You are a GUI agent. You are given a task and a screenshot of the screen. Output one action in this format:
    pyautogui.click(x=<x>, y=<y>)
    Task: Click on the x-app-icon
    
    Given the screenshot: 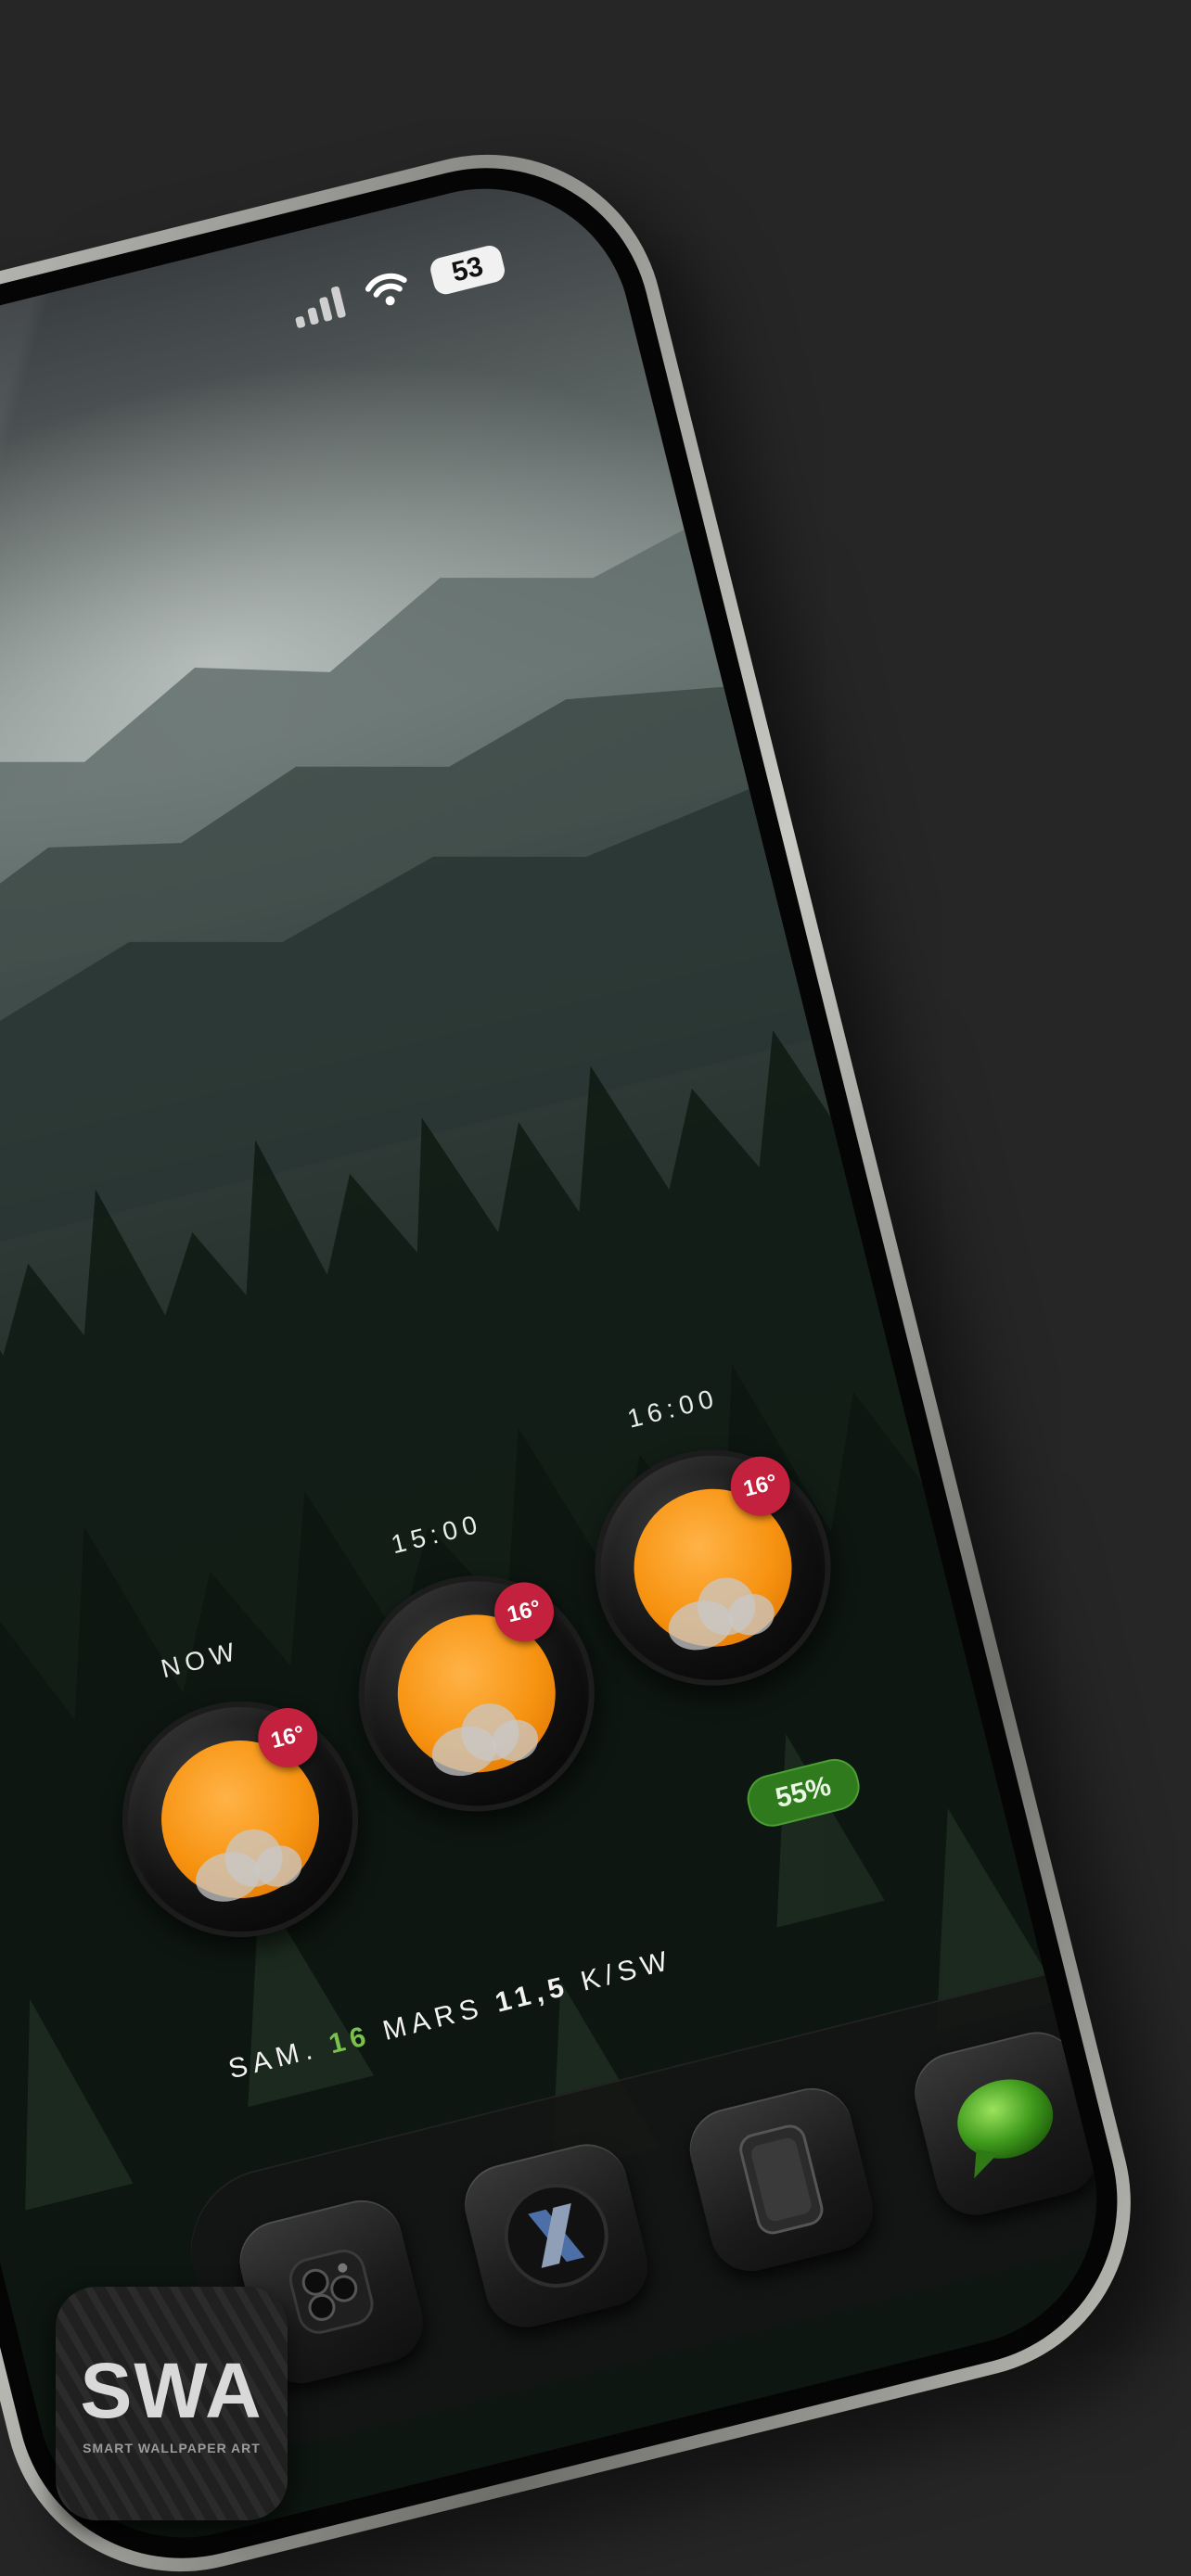 What is the action you would take?
    pyautogui.click(x=556, y=2235)
    